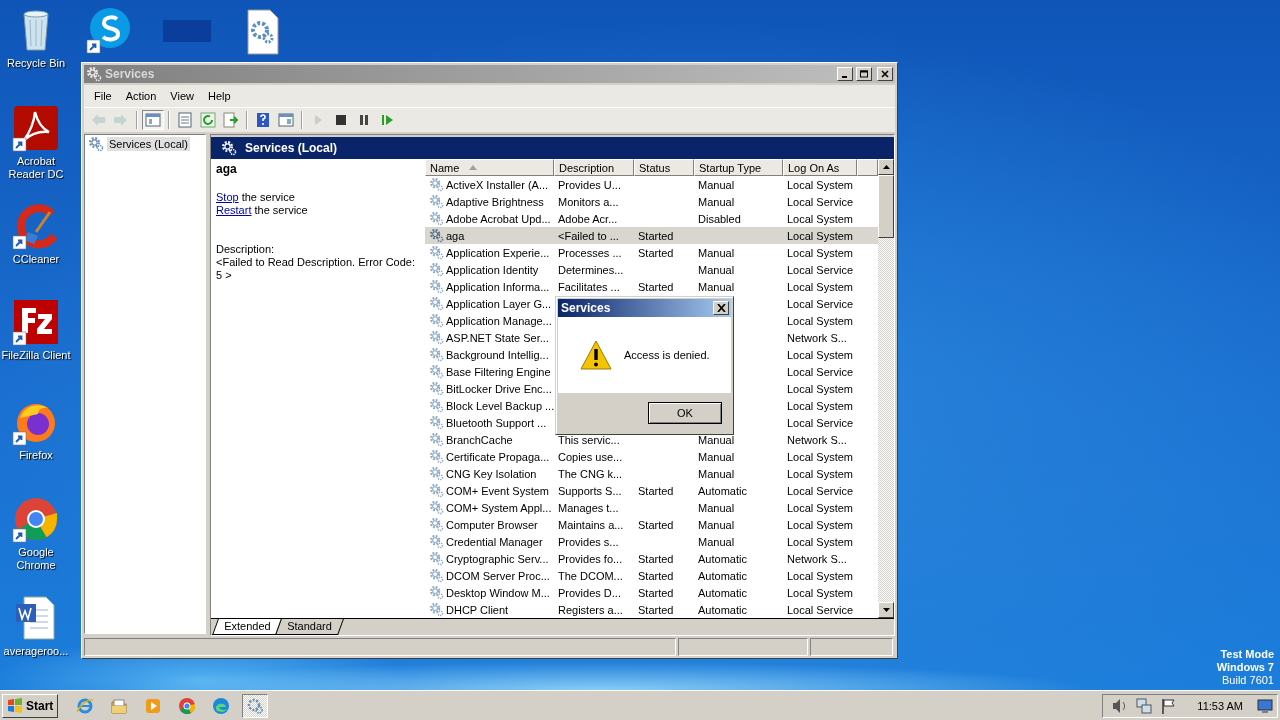 The height and width of the screenshot is (720, 1280). I want to click on browser-icon, so click(36, 519).